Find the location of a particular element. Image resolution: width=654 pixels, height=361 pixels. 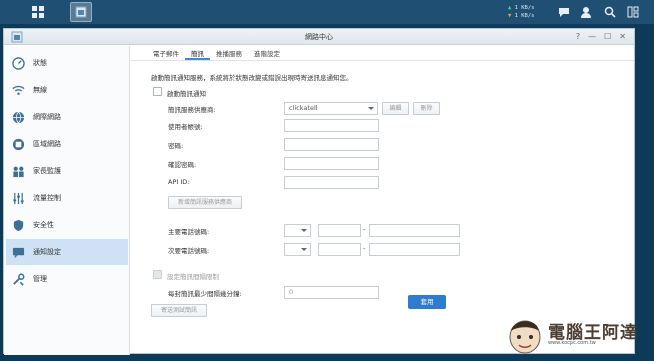

api-id-label: API ID: is located at coordinates (179, 182).